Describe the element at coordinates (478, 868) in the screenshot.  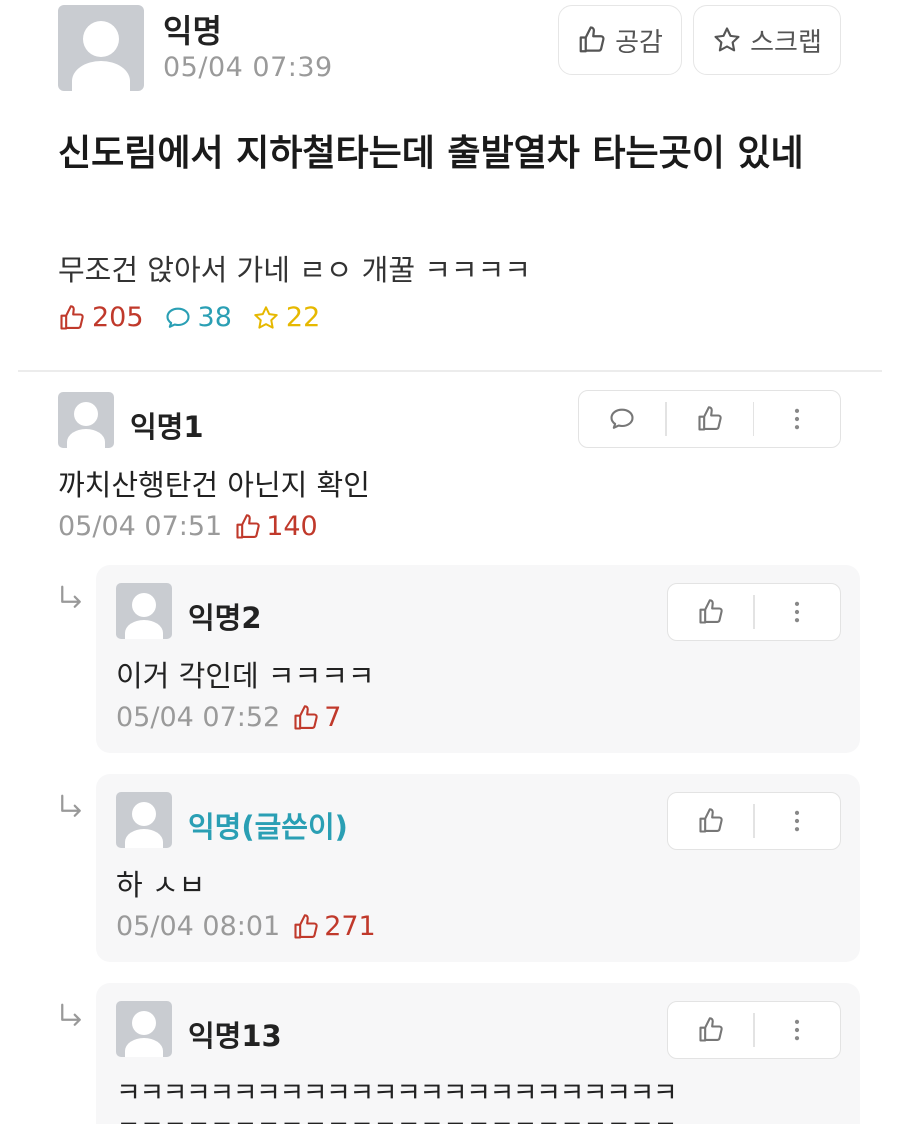
I see `reply-card: 익명(글쓴이) 하 ㅅㅂ 05/04 08:01 271` at that location.